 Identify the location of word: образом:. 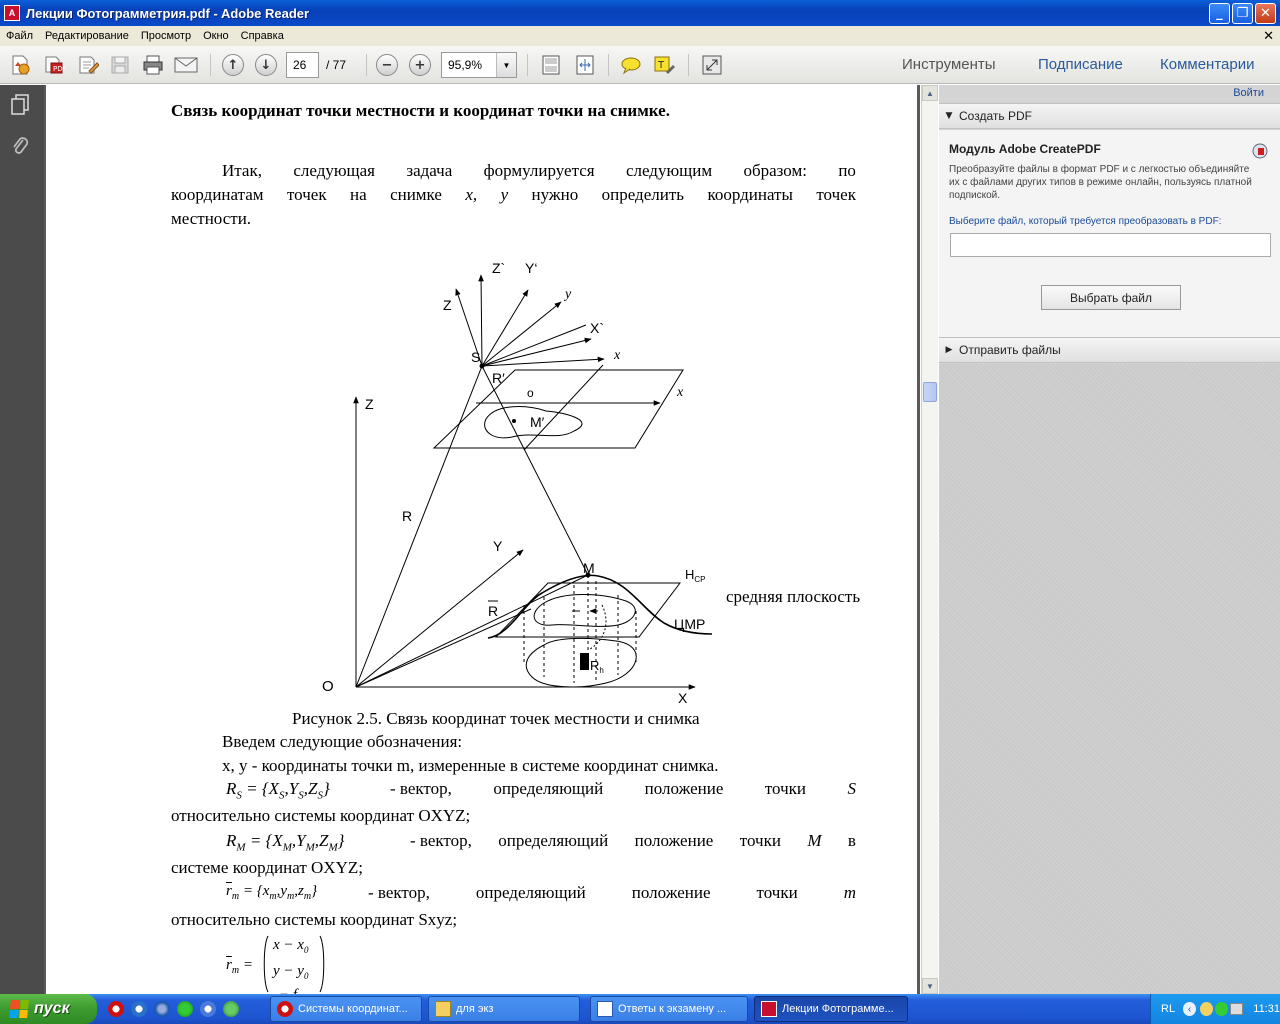
(775, 170).